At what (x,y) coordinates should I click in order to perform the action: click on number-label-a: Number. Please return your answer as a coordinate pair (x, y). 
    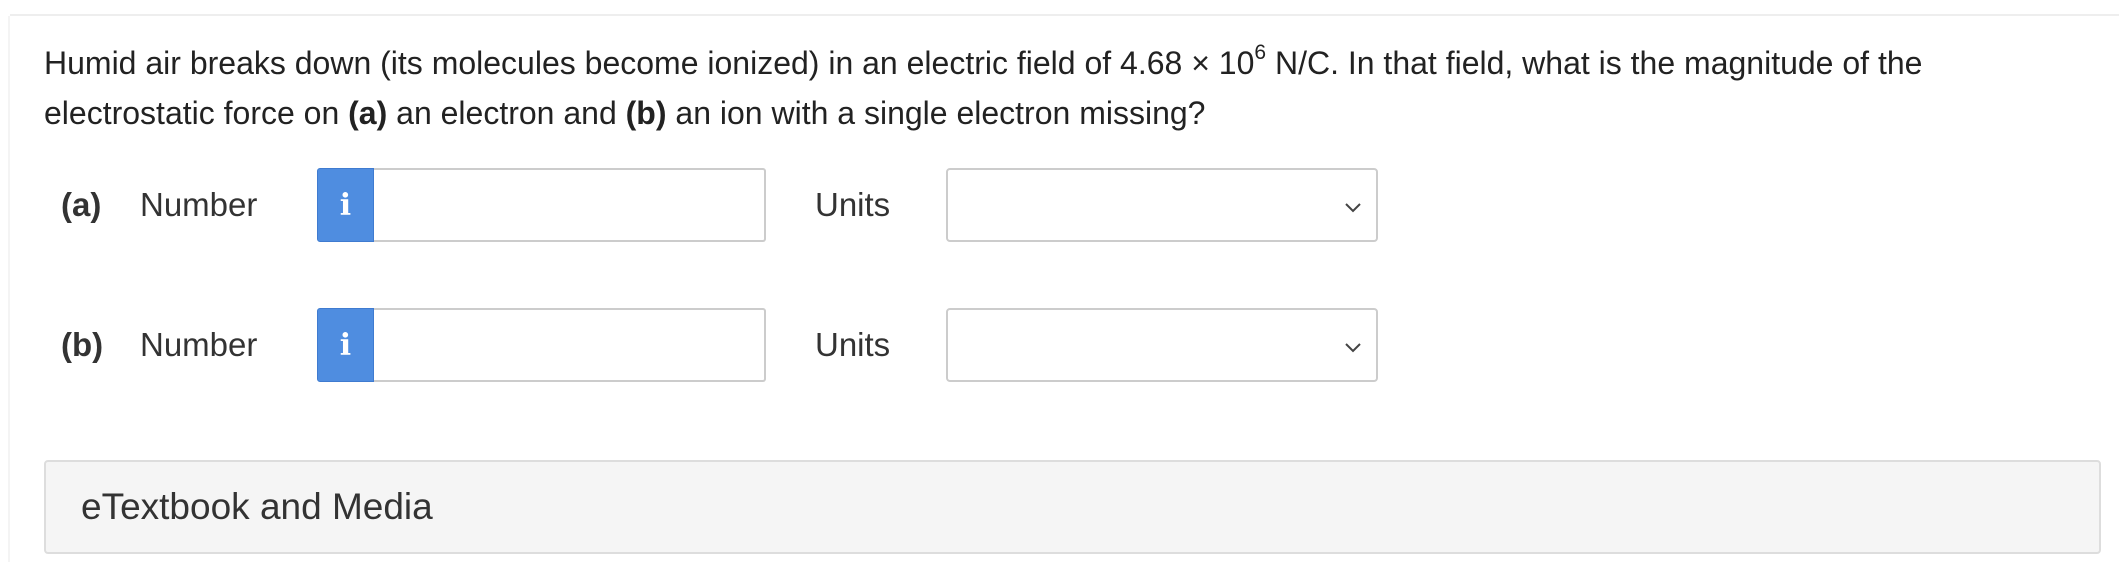
    Looking at the image, I should click on (199, 204).